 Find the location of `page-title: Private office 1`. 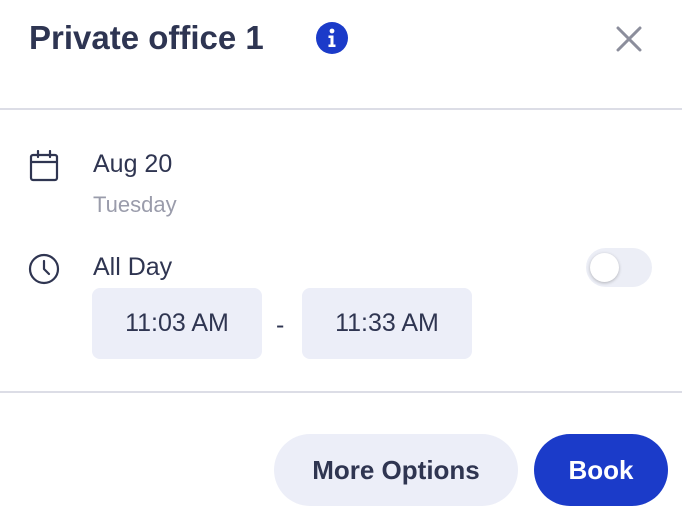

page-title: Private office 1 is located at coordinates (146, 37).